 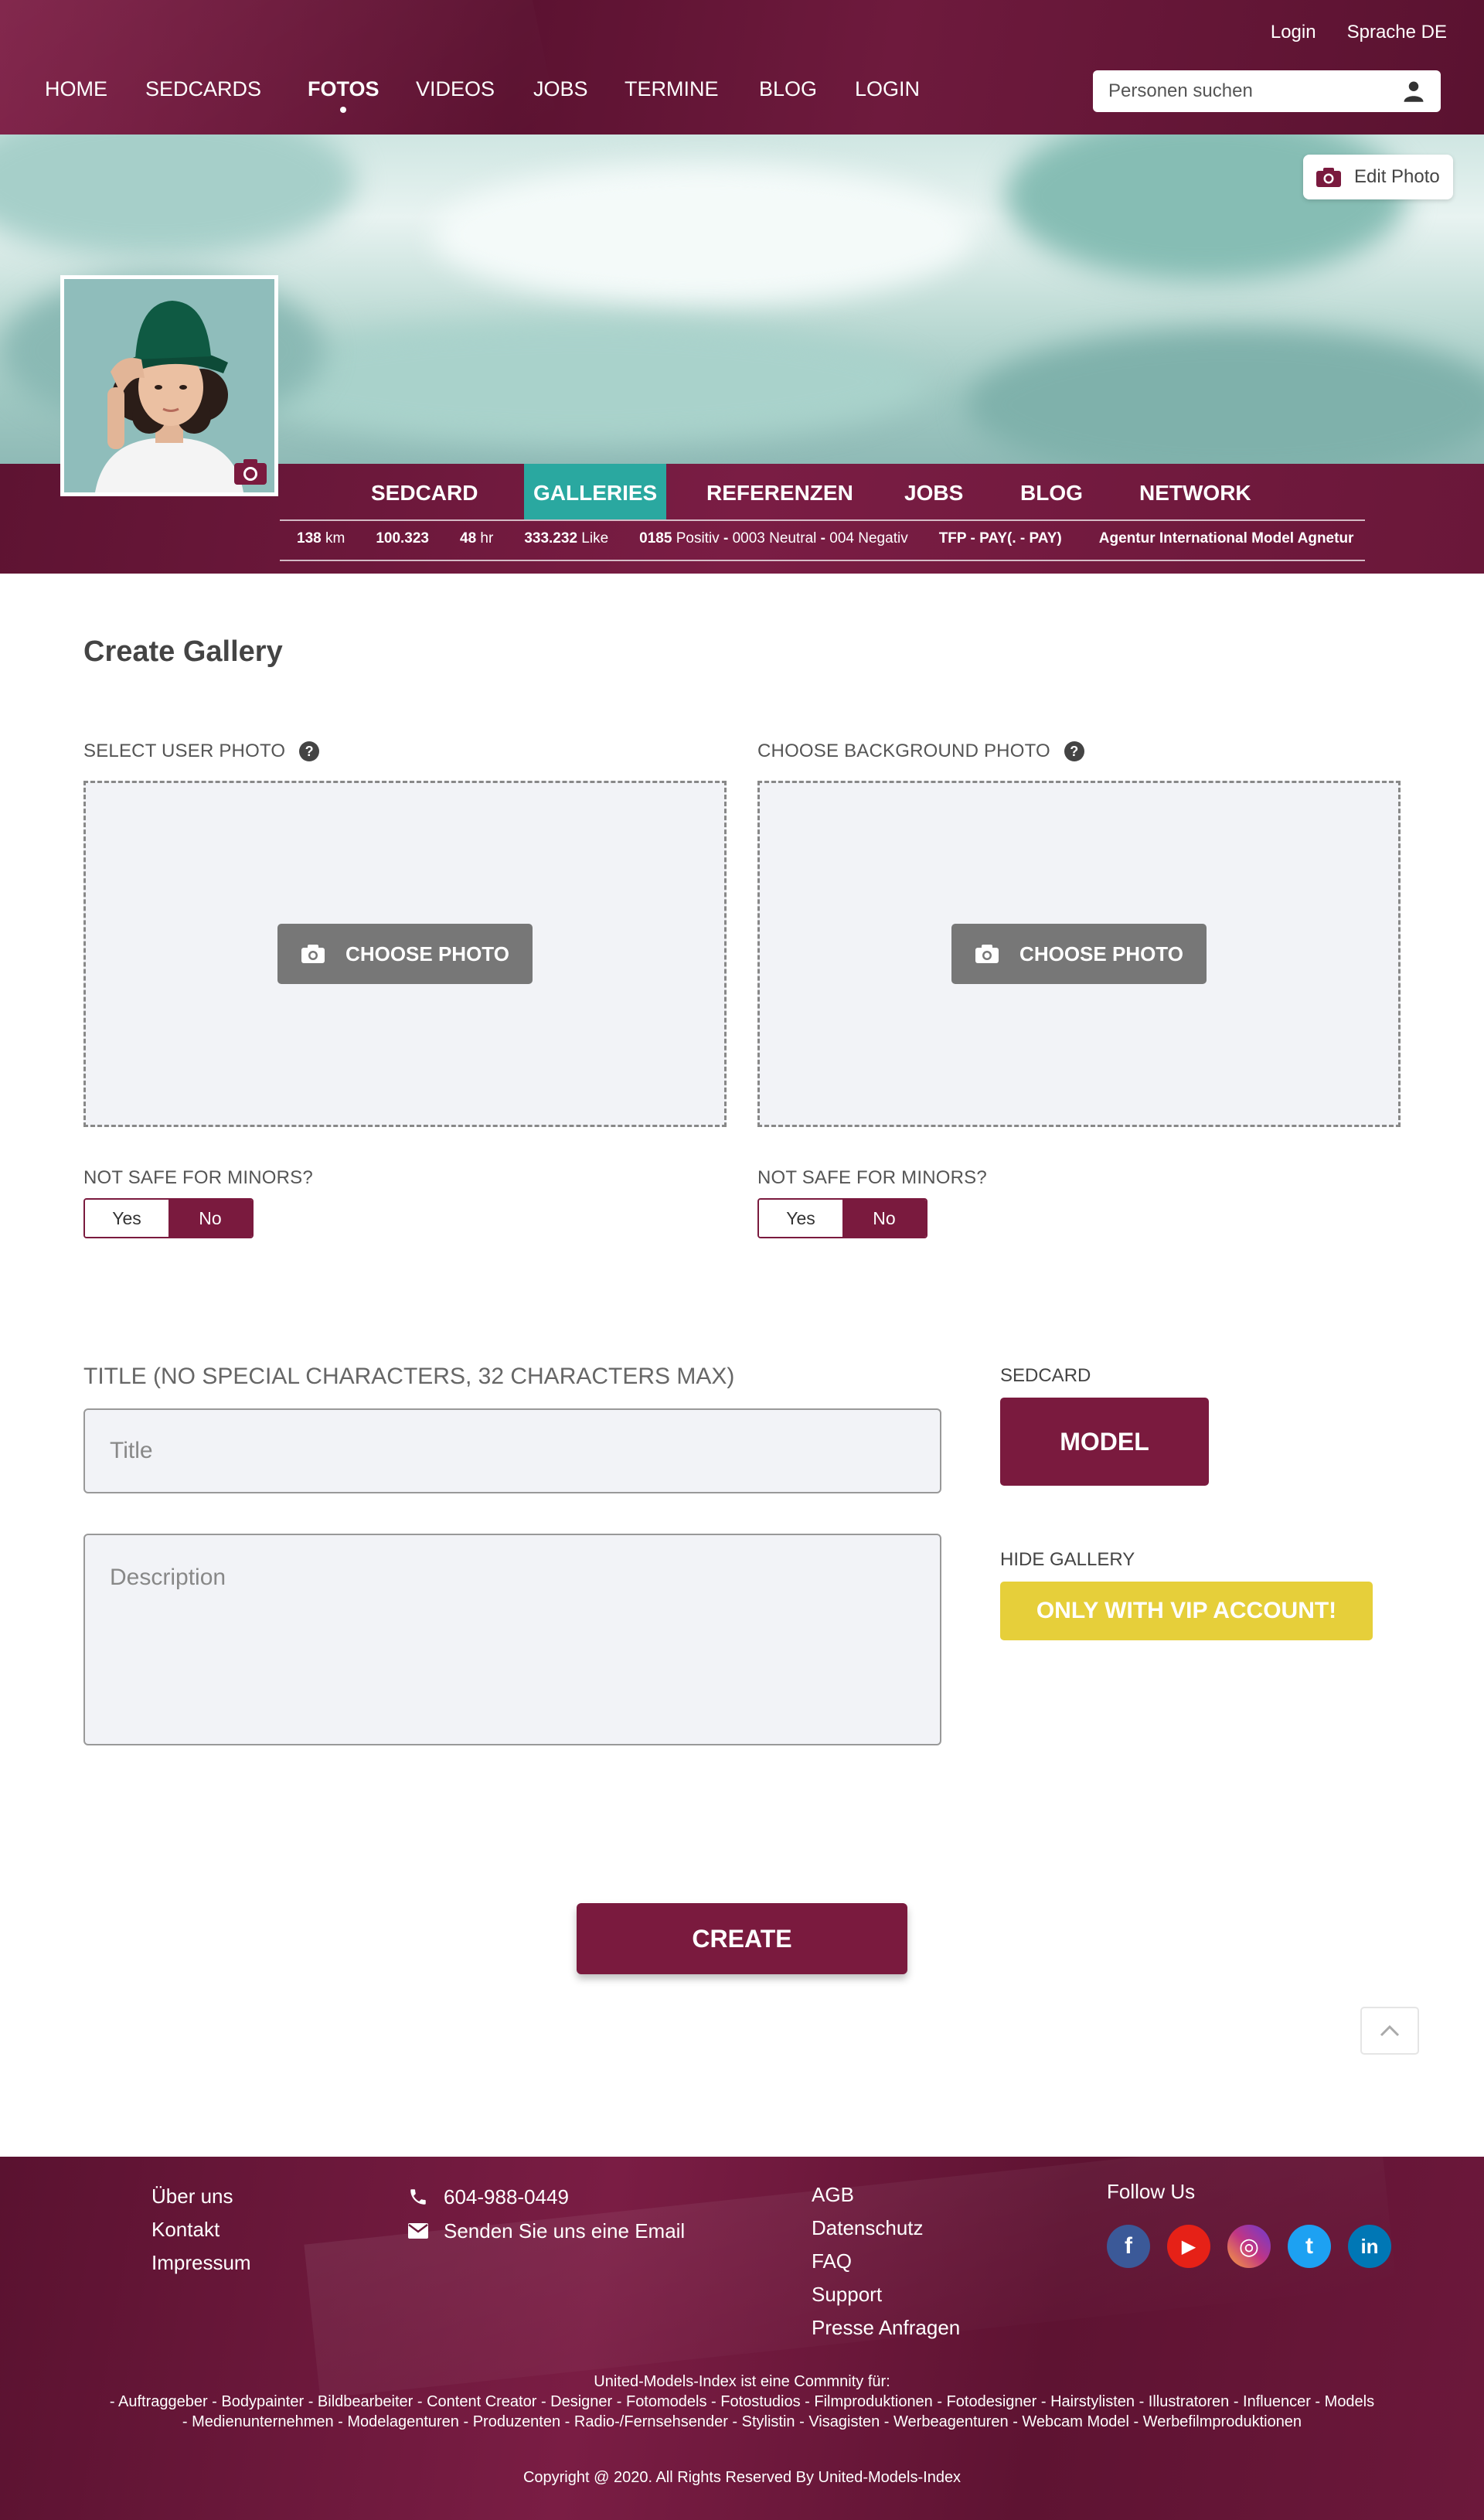 What do you see at coordinates (672, 89) in the screenshot?
I see `nav-termine: TERMINE` at bounding box center [672, 89].